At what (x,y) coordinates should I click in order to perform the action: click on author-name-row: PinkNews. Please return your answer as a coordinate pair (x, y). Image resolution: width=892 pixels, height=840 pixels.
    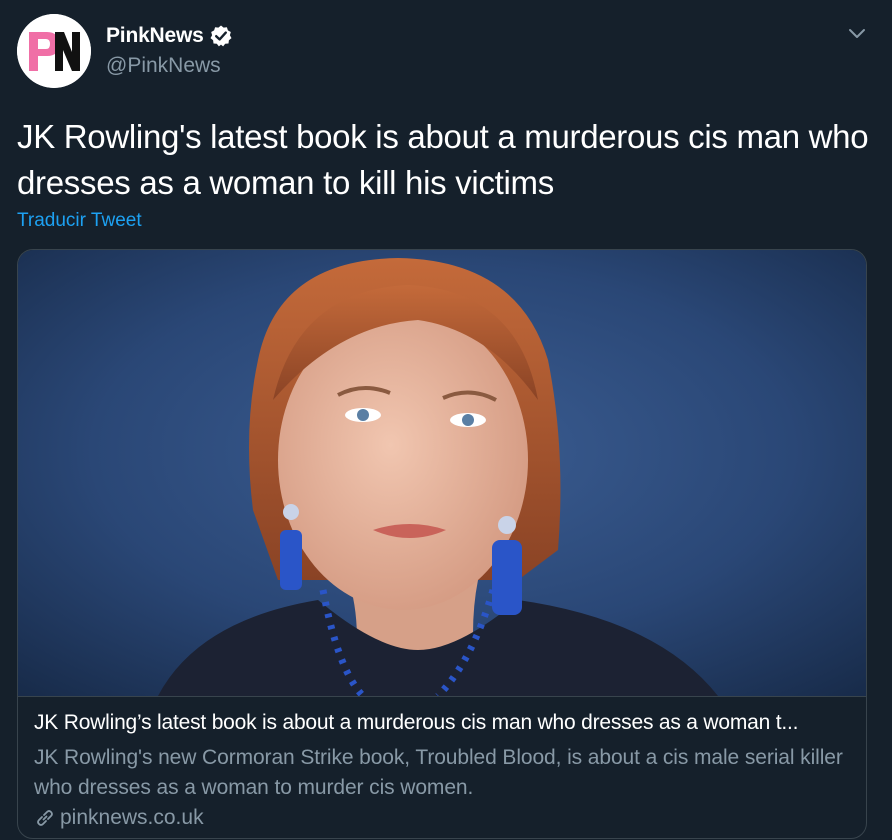
    Looking at the image, I should click on (169, 36).